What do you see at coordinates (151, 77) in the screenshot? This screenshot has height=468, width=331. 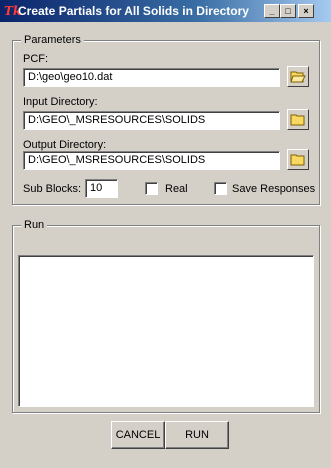 I see `pcf-field: D:\geo\geo10.dat` at bounding box center [151, 77].